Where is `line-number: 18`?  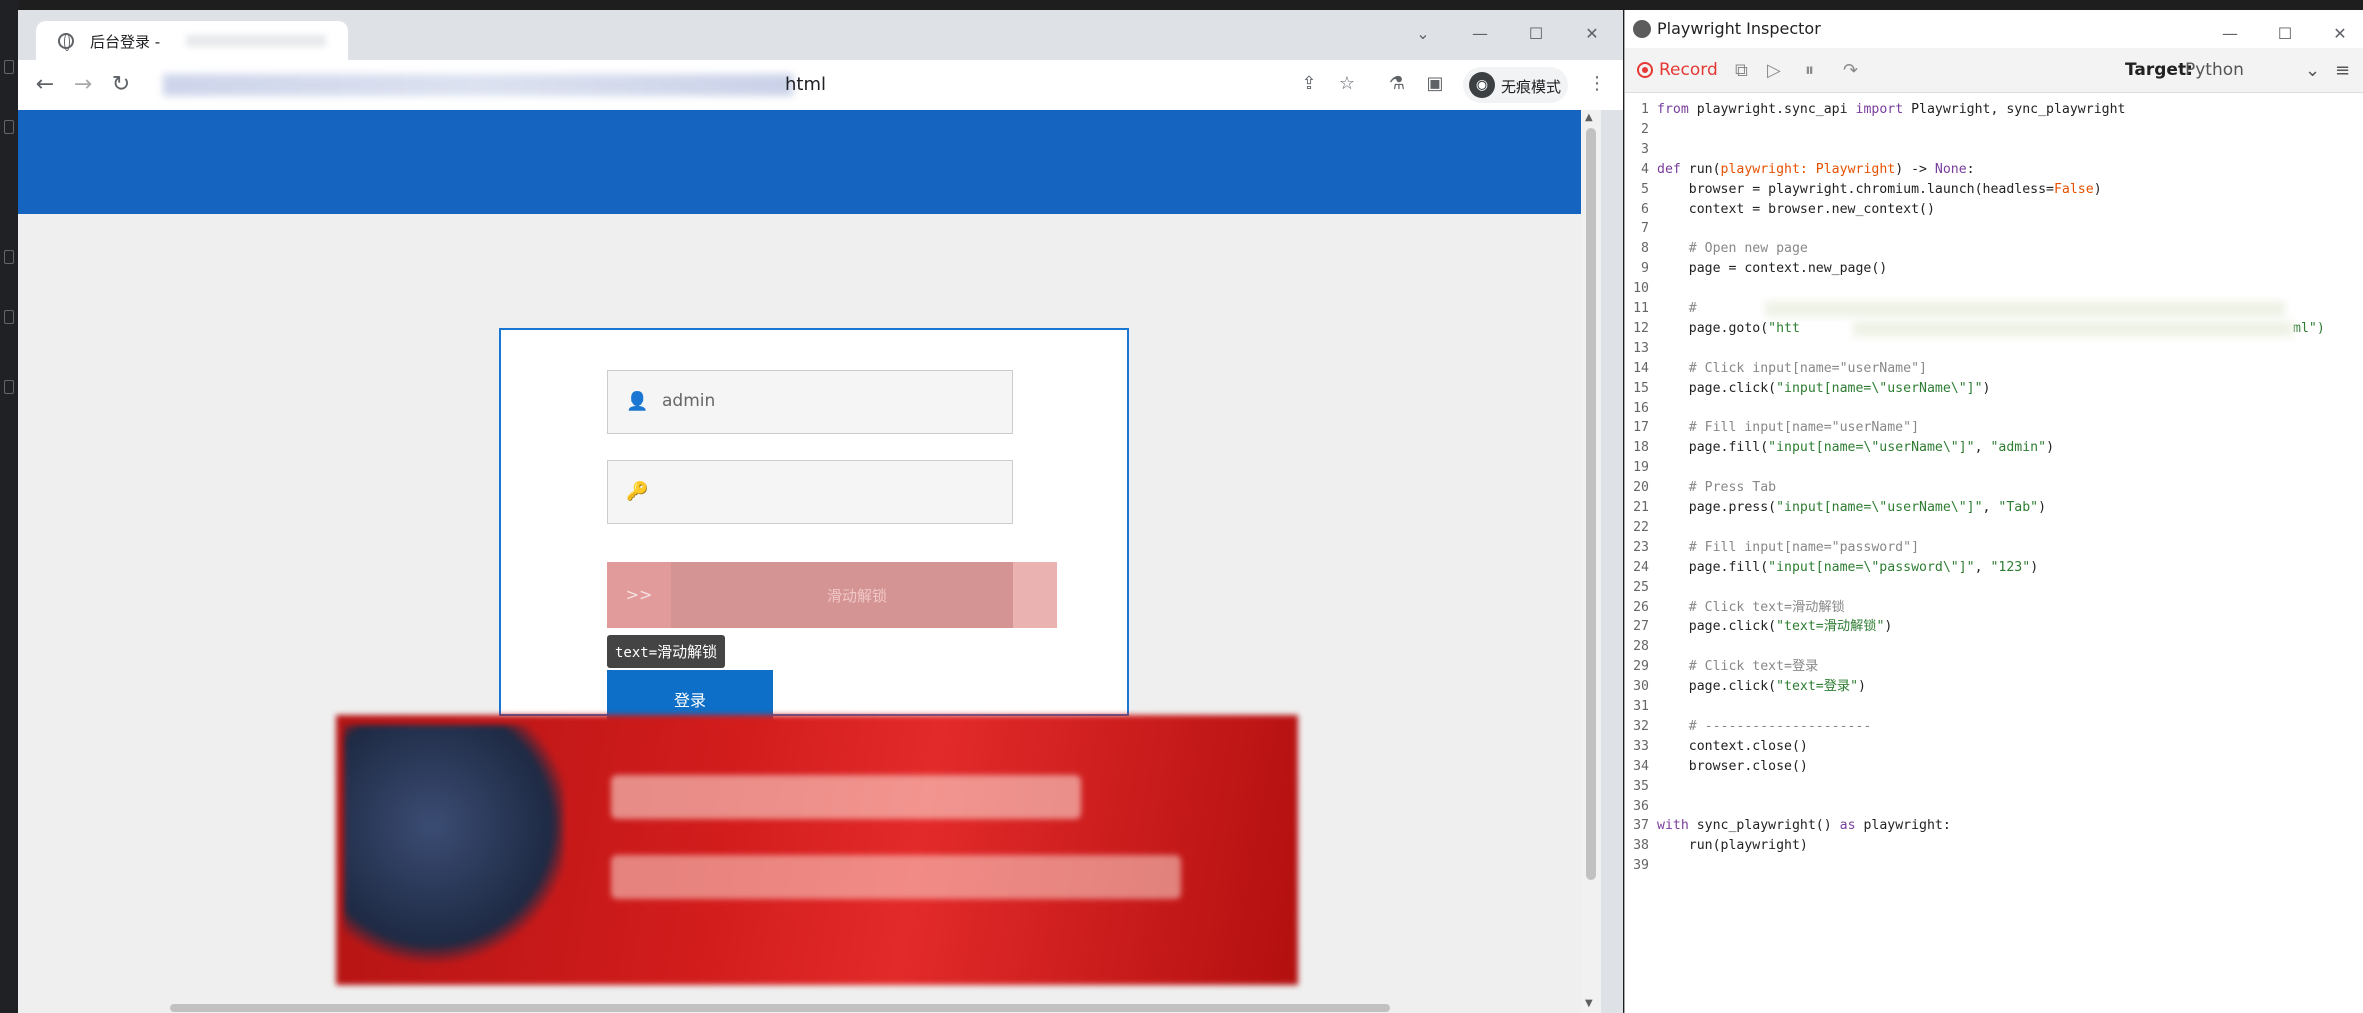
line-number: 18 is located at coordinates (1641, 448).